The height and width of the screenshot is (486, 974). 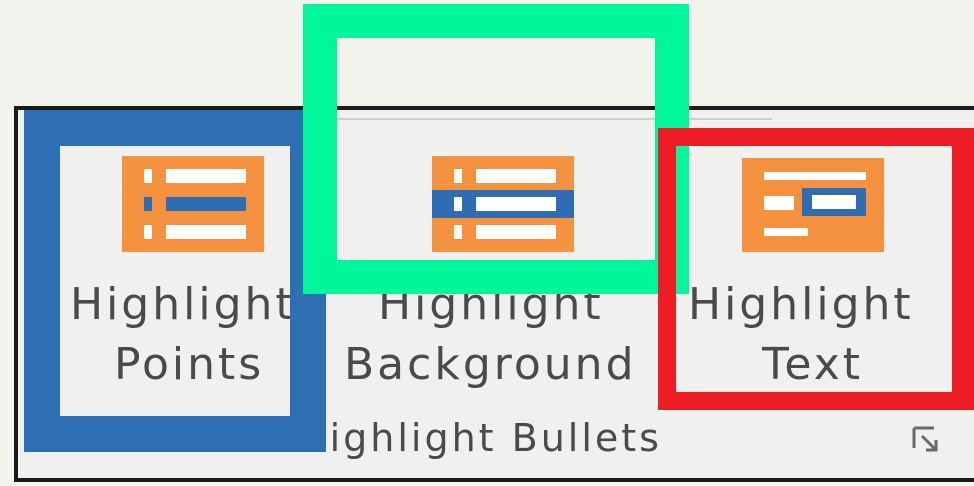 I want to click on highlight-background-label-line1: Highlight, so click(x=491, y=304).